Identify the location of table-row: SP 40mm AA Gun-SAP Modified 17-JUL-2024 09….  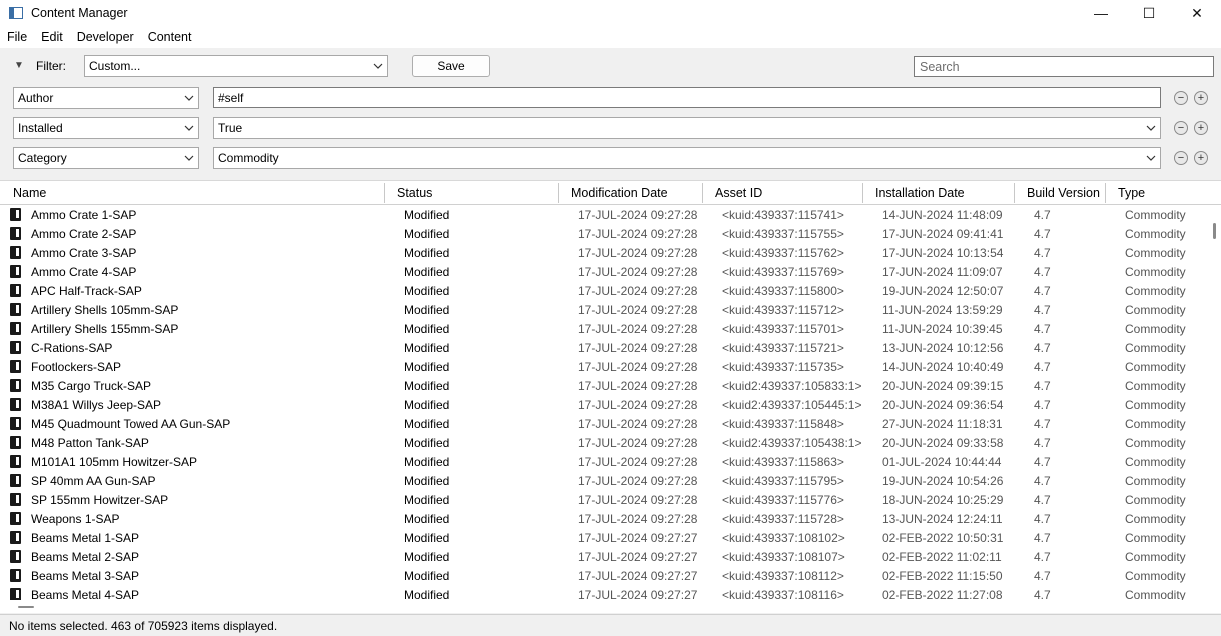
(605, 480).